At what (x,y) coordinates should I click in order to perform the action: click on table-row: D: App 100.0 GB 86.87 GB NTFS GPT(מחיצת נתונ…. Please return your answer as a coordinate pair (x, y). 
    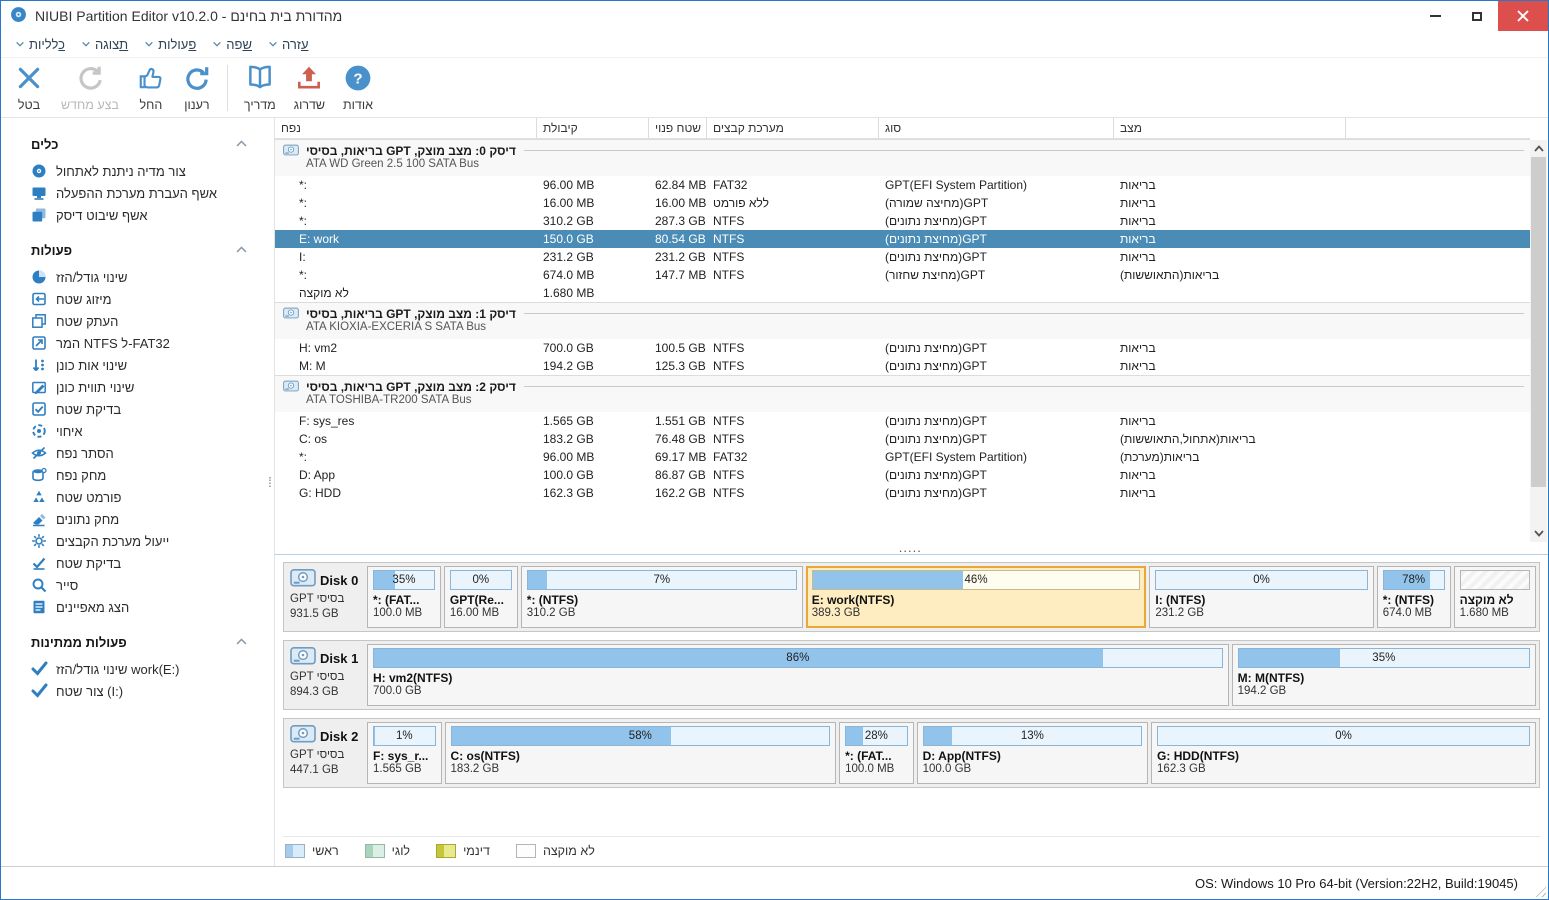
    Looking at the image, I should click on (902, 475).